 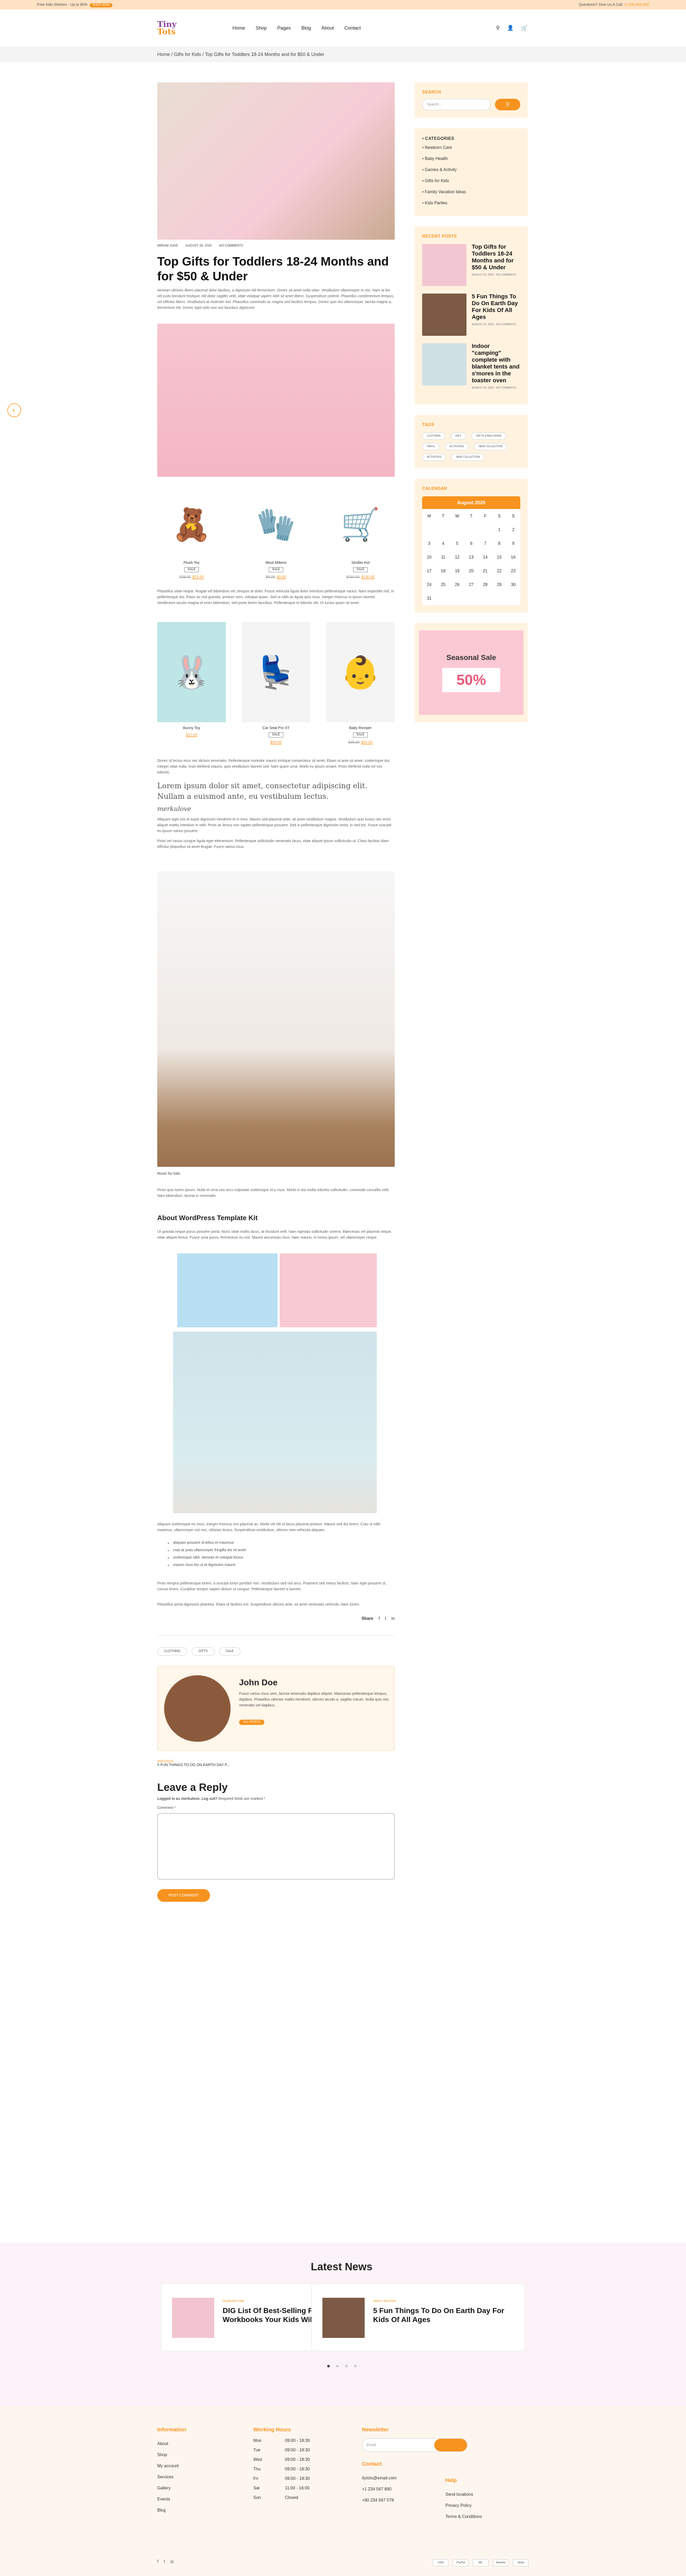 I want to click on category-link: Gifts for Kids, so click(x=471, y=180).